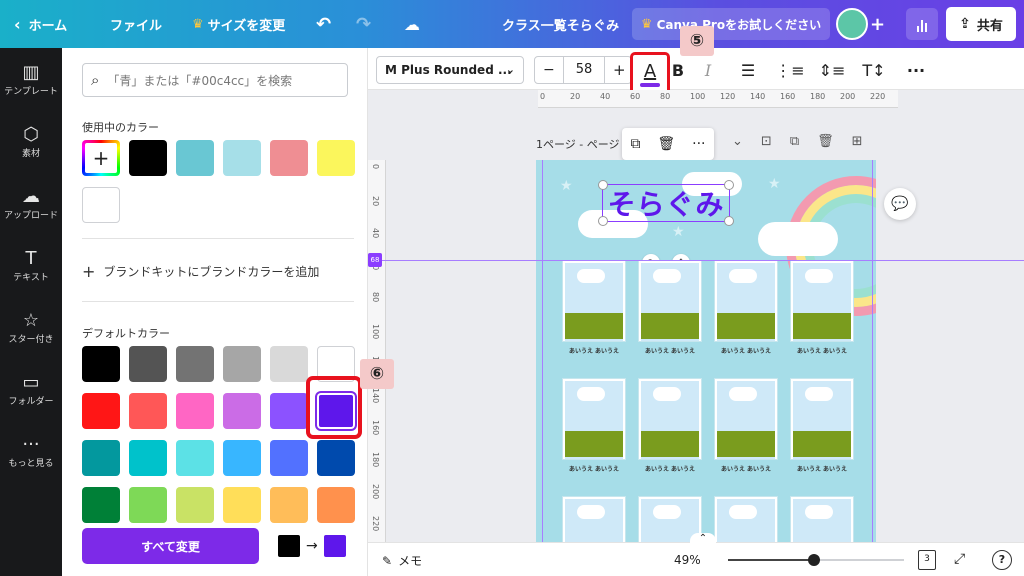  I want to click on sidebar-item-uploads: ☁ アップロード, so click(31, 203).